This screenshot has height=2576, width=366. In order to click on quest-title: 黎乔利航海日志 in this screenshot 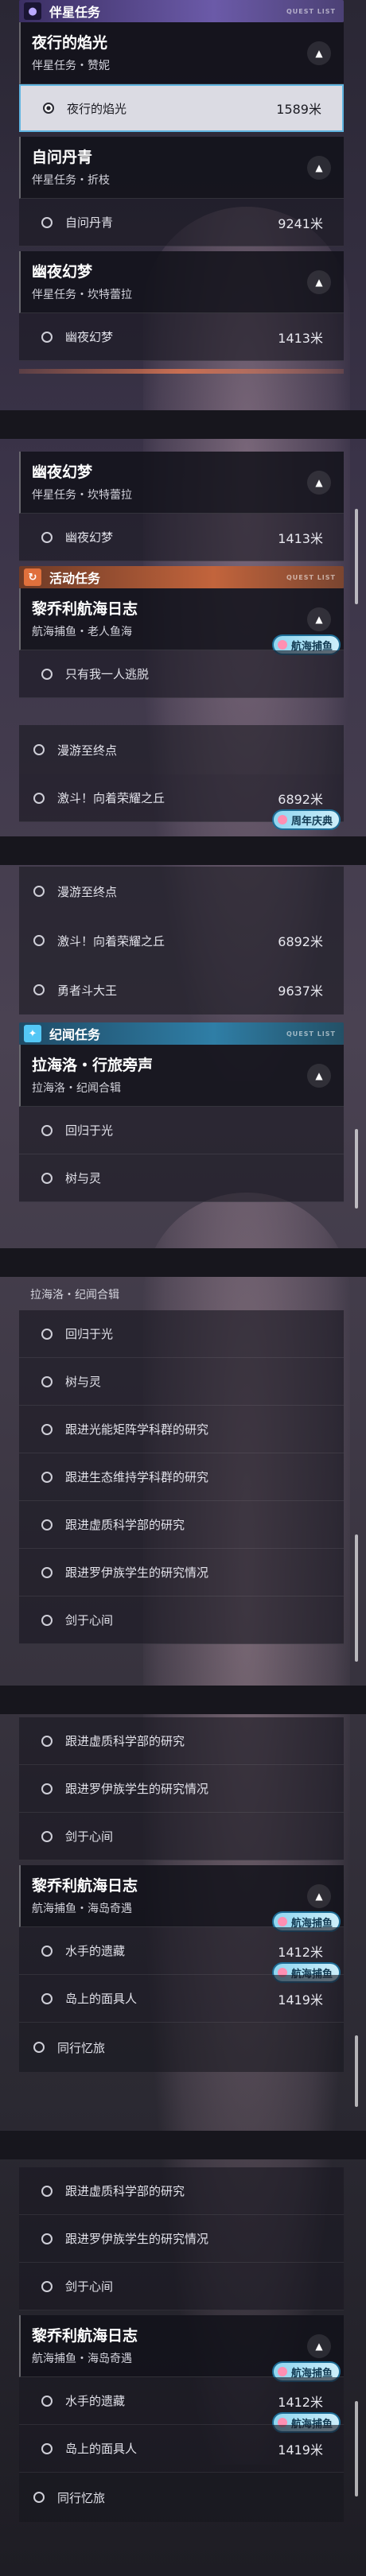, I will do `click(85, 2336)`.